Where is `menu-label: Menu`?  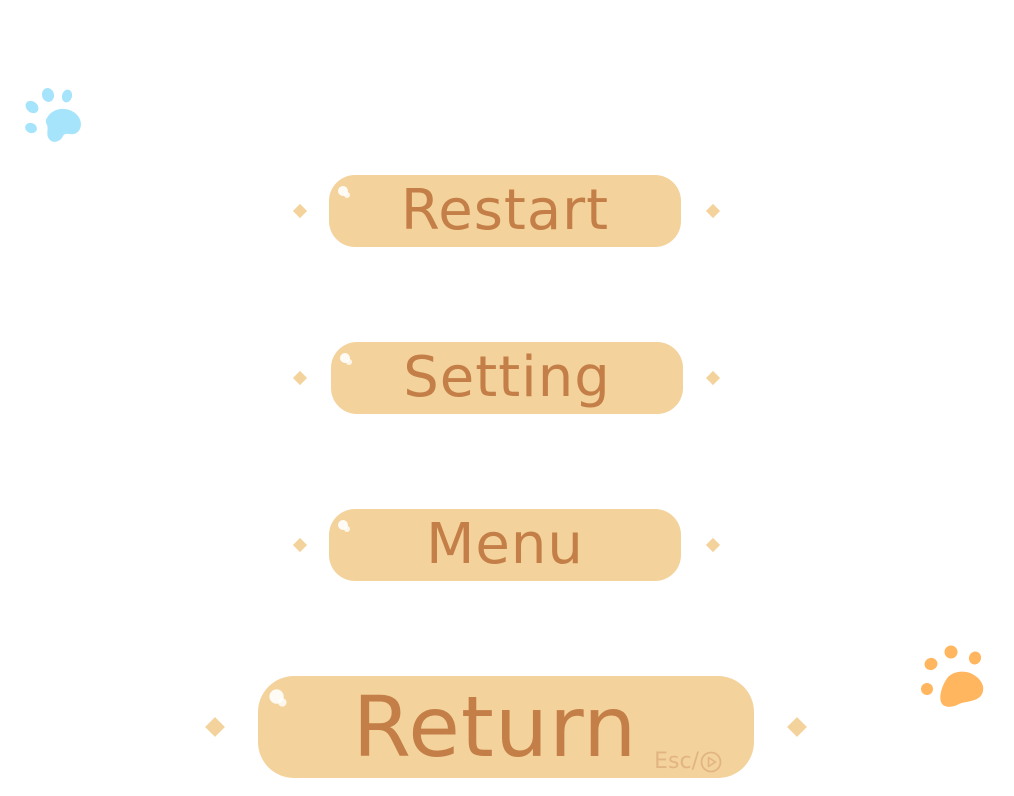
menu-label: Menu is located at coordinates (505, 544).